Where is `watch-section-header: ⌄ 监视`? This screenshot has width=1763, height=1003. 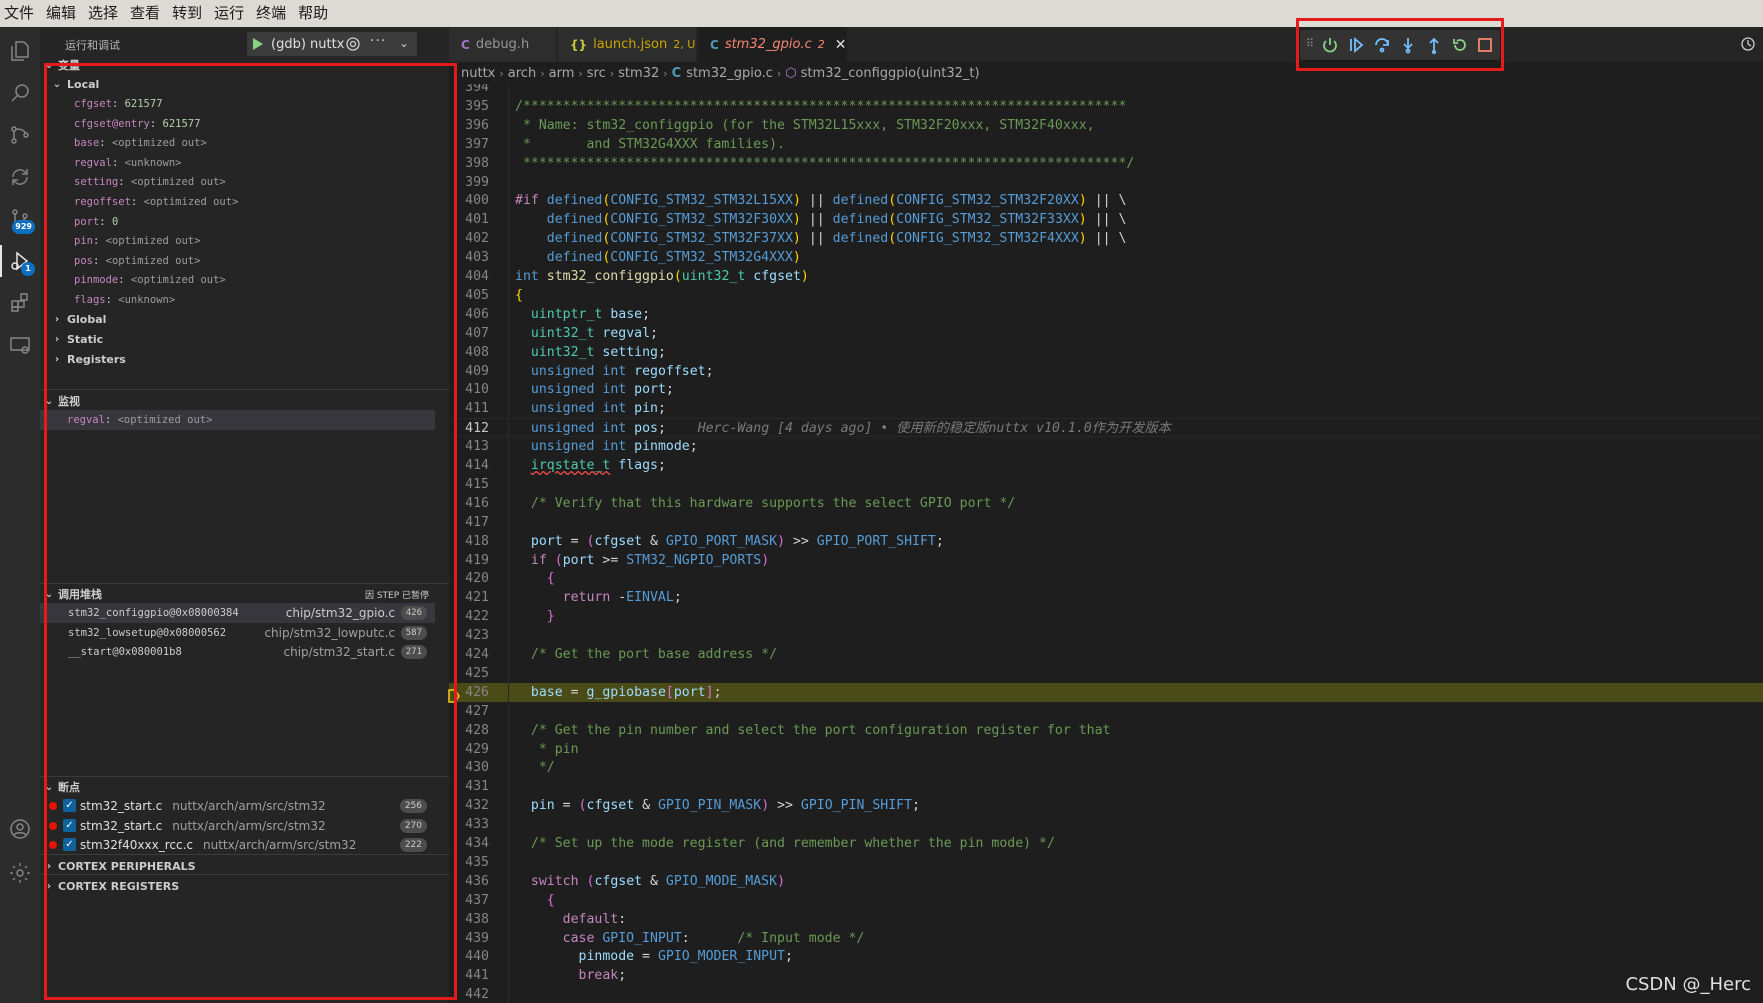 watch-section-header: ⌄ 监视 is located at coordinates (244, 401).